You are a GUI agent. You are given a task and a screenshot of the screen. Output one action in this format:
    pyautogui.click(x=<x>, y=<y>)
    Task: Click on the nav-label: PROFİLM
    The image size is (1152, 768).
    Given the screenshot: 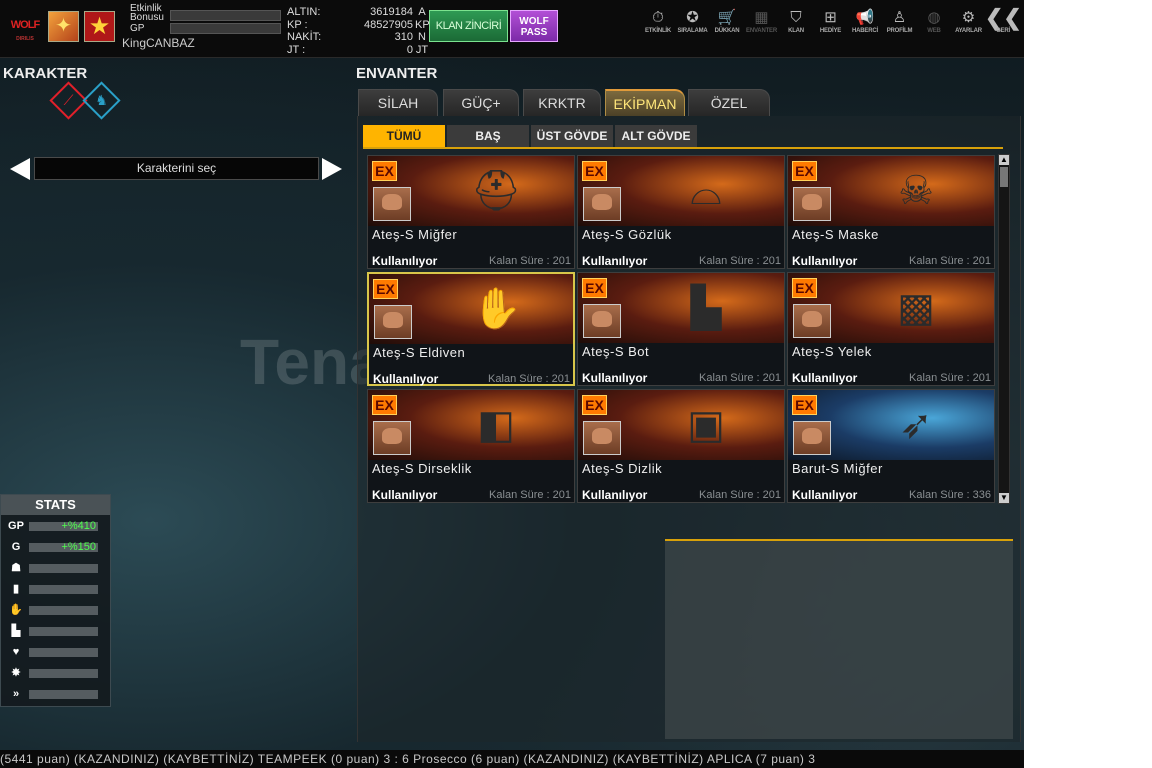 What is the action you would take?
    pyautogui.click(x=899, y=31)
    